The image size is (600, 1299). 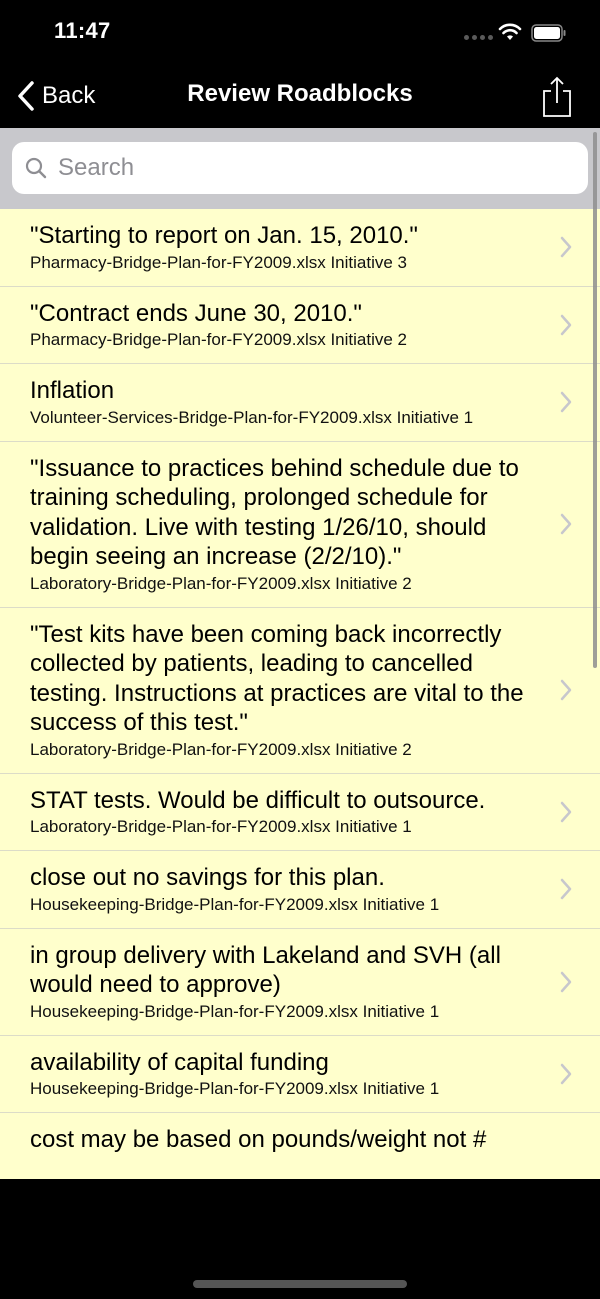 I want to click on list-item: cost may be based on pounds/weight not #, so click(x=300, y=1140).